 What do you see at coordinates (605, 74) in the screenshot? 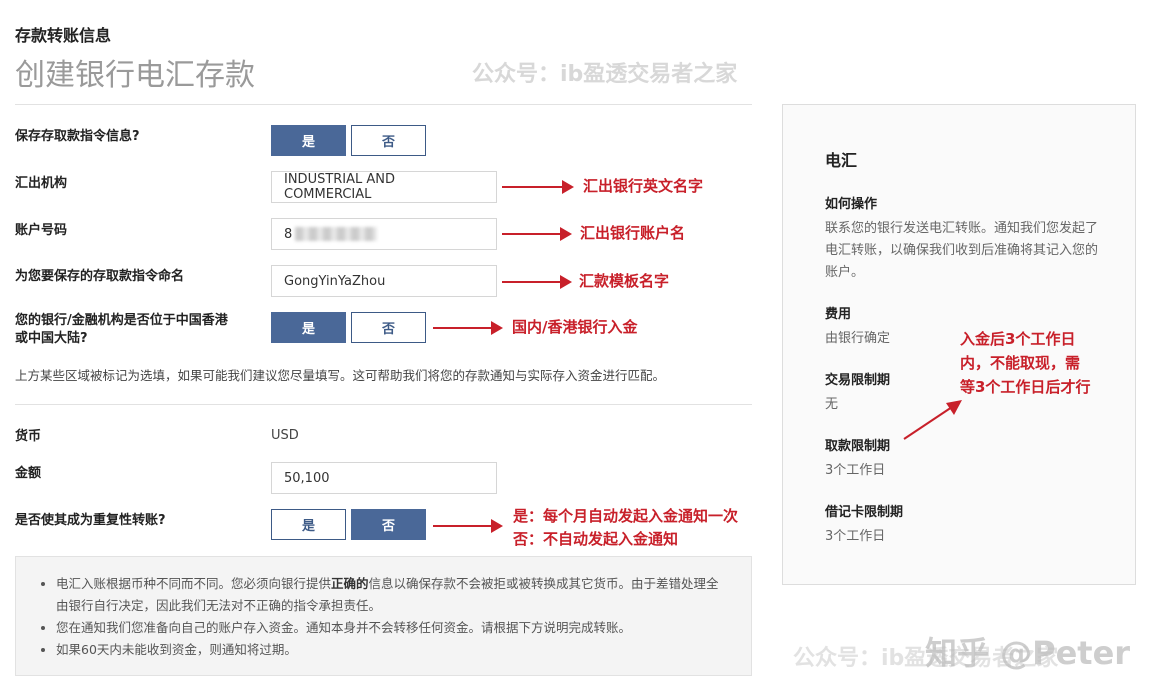
I see `watermark-top: 公众号：ib盈透交易者之家` at bounding box center [605, 74].